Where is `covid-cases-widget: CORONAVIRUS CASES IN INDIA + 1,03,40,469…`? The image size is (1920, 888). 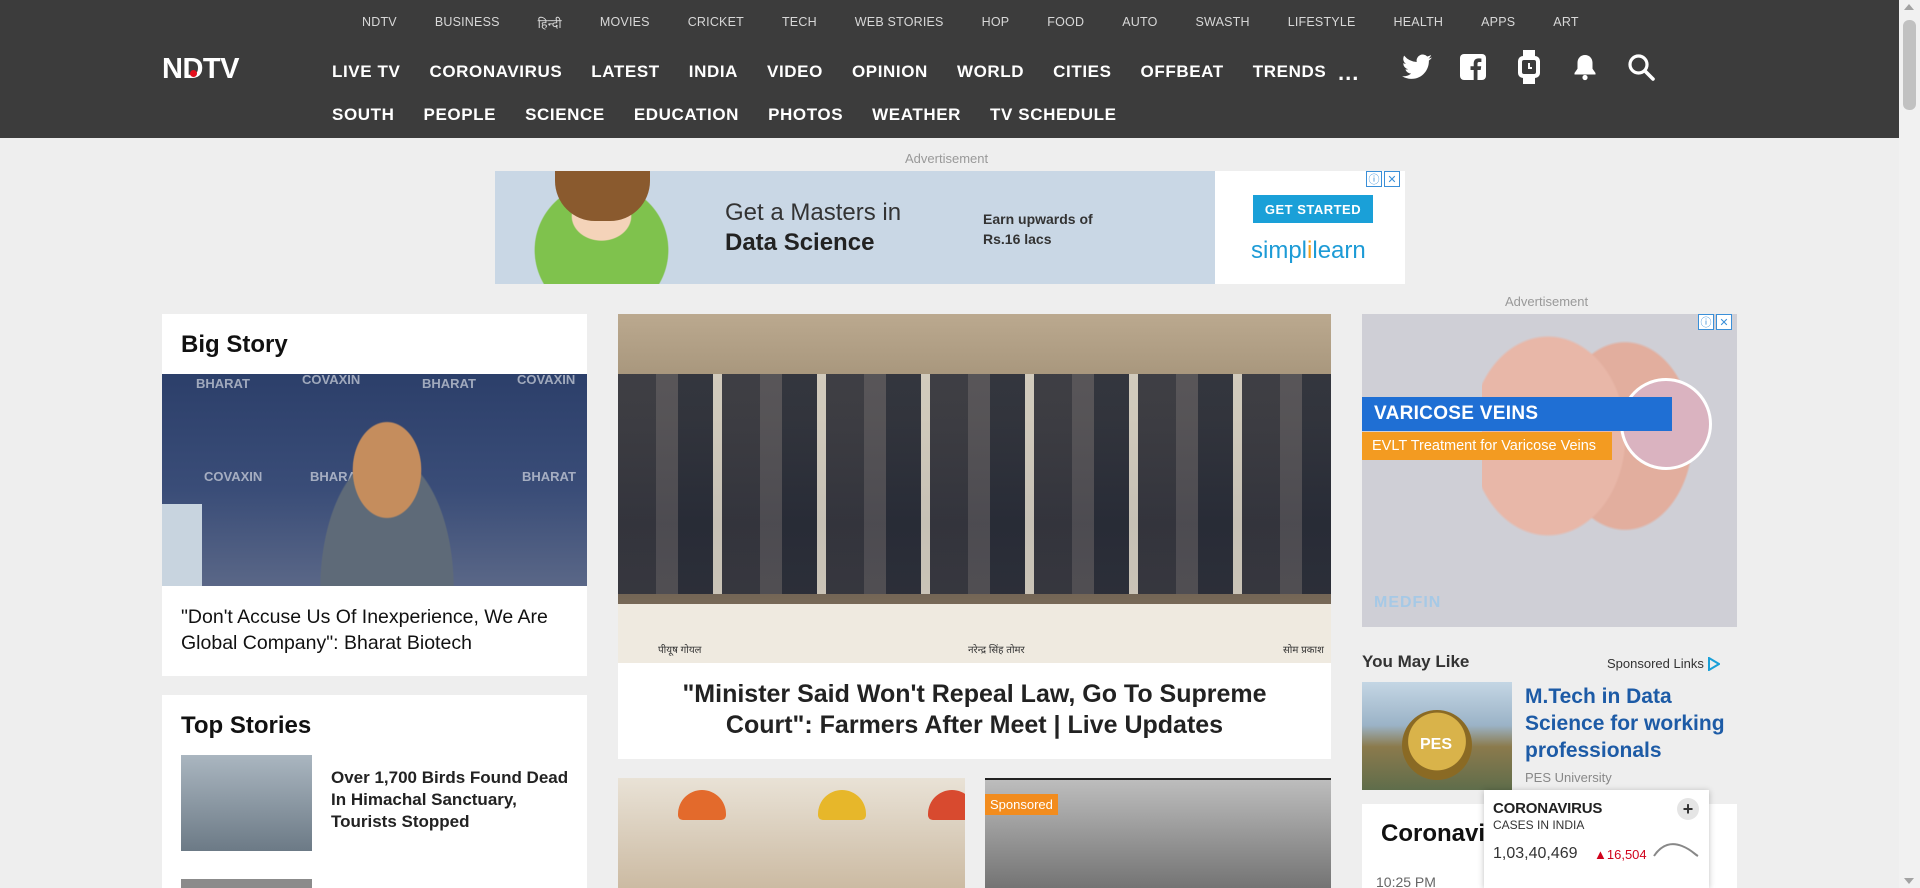
covid-cases-widget: CORONAVIRUS CASES IN INDIA + 1,03,40,469… is located at coordinates (1596, 839).